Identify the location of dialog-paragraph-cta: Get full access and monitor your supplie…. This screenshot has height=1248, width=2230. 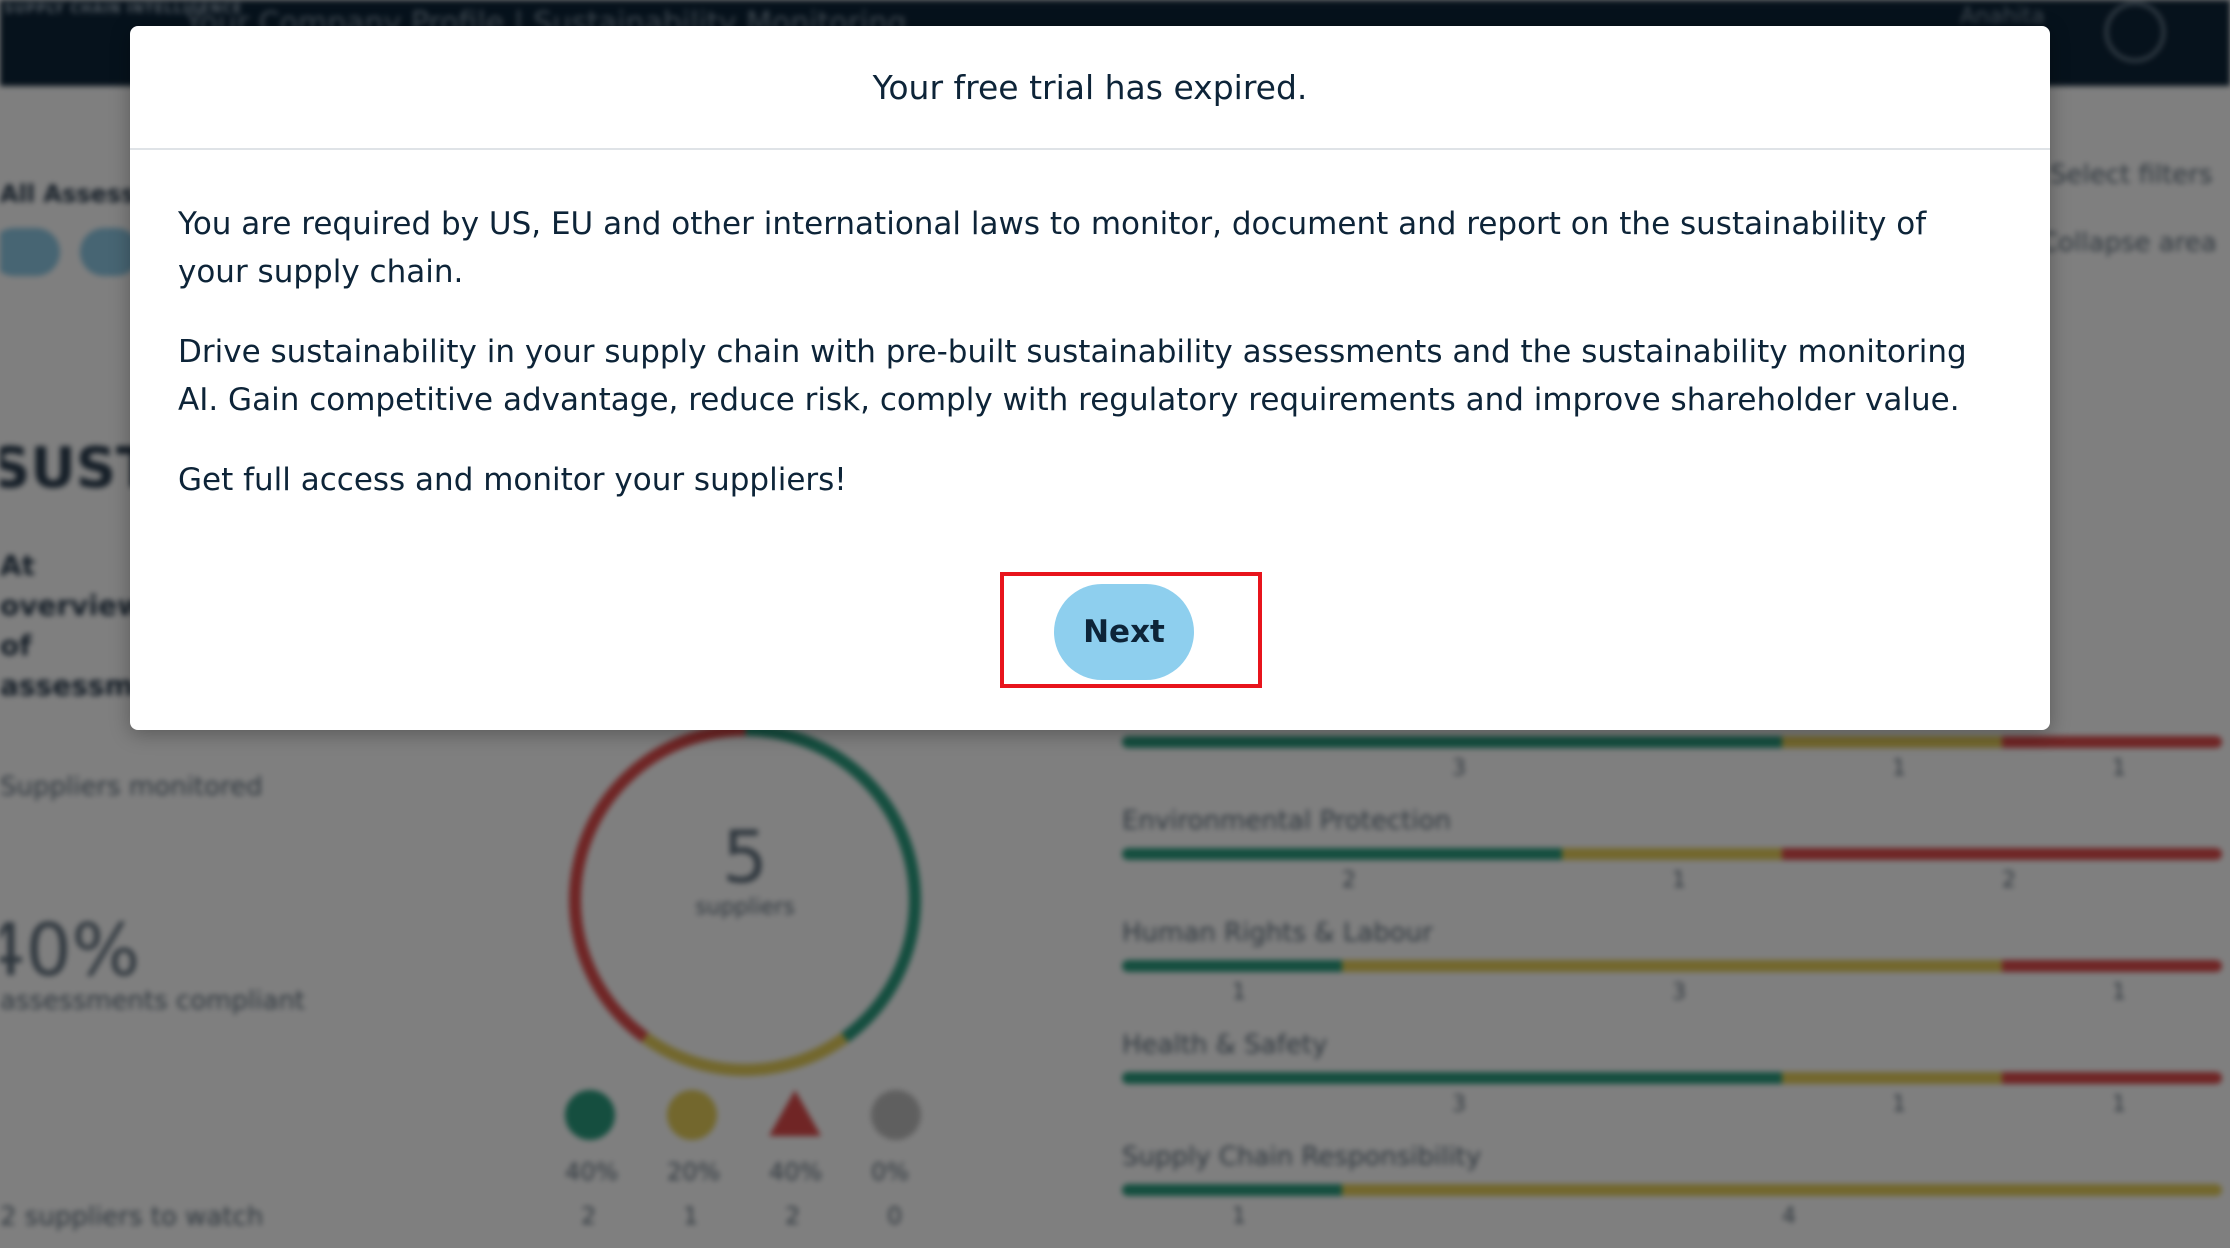
(512, 480).